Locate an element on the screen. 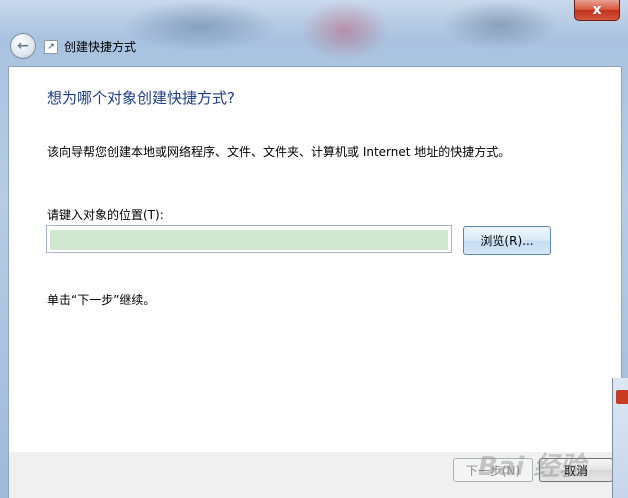 The width and height of the screenshot is (628, 498). shortcut-icon: ↗ is located at coordinates (51, 47).